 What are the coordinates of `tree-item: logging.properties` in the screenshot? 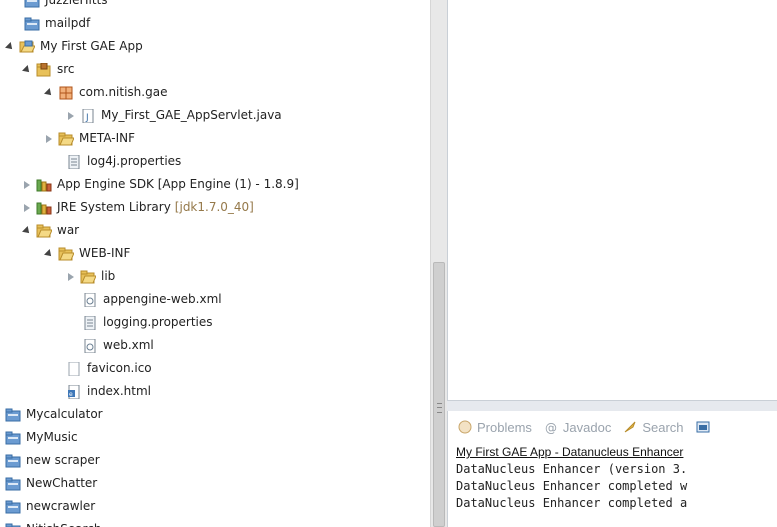 It's located at (147, 322).